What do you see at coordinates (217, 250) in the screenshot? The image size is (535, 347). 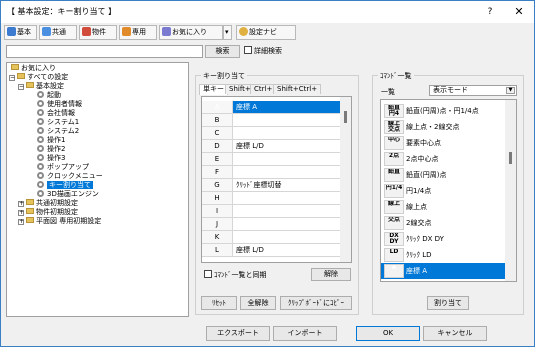 I see `key-label: L` at bounding box center [217, 250].